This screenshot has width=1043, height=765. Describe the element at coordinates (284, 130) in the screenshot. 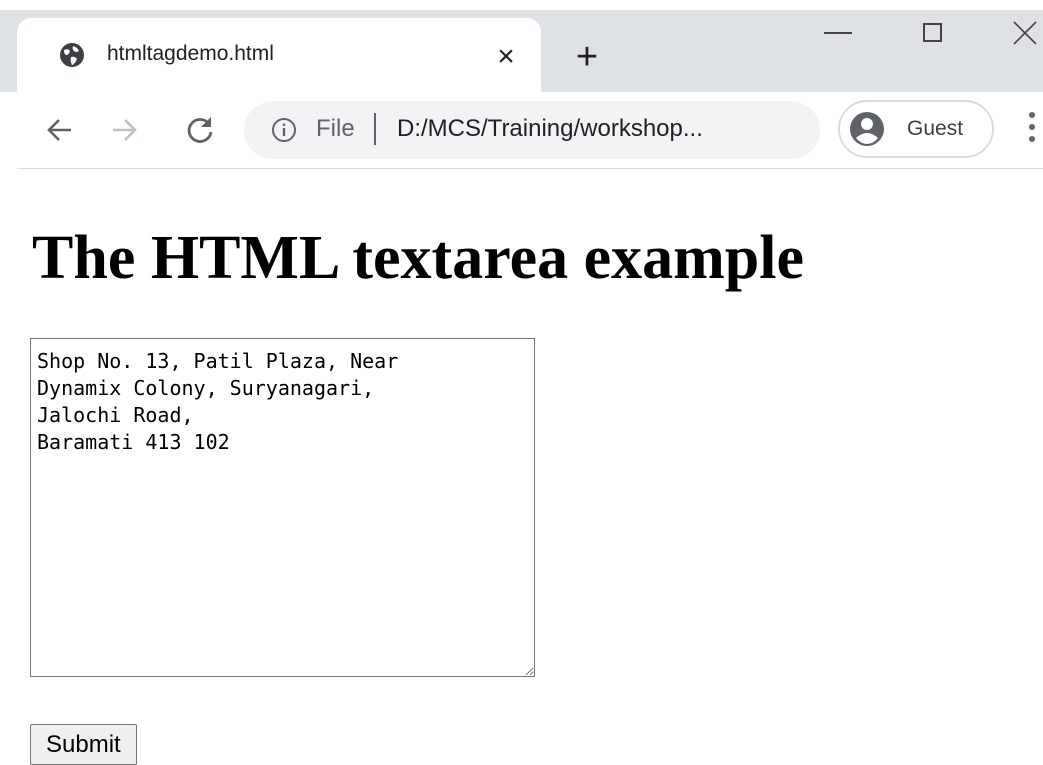

I see `info-icon` at that location.